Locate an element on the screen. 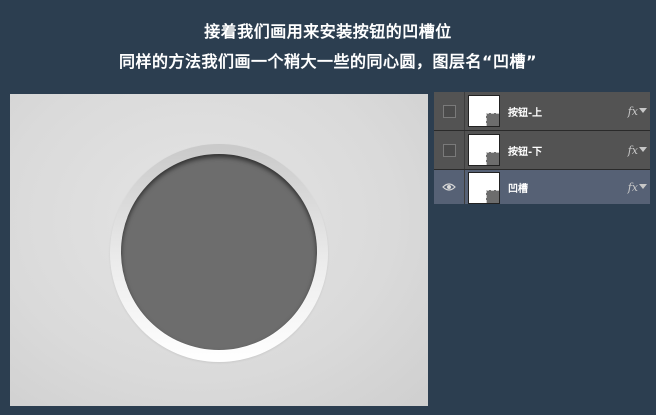 The height and width of the screenshot is (415, 656). layers-panel: 按钮-上 fx 按钮-下 fx 凹槽 fx is located at coordinates (542, 148).